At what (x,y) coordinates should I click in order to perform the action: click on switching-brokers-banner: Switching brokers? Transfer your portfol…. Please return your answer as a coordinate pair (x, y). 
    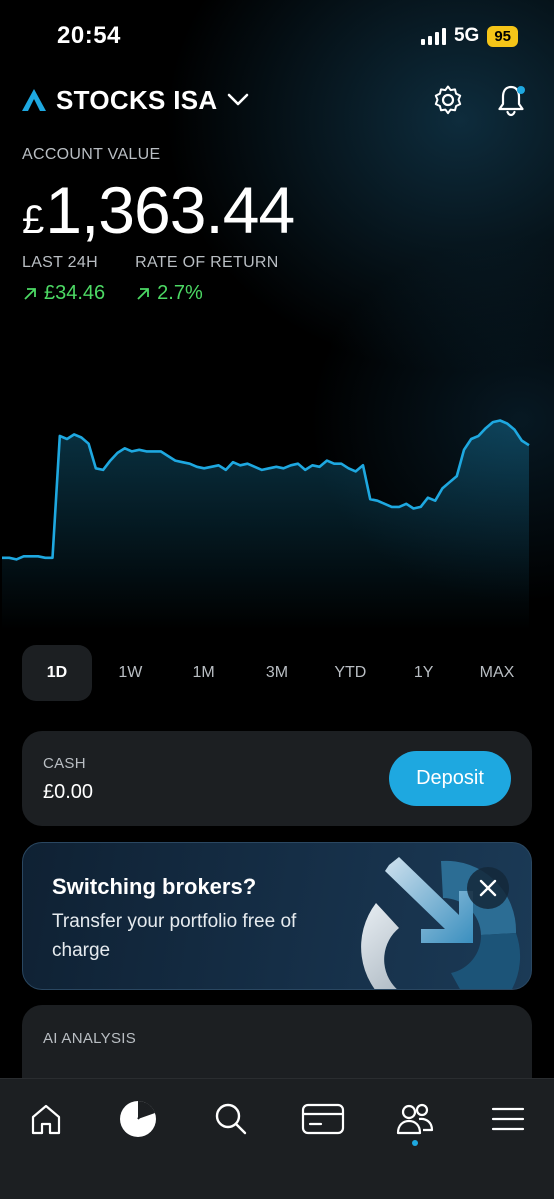
    Looking at the image, I should click on (277, 916).